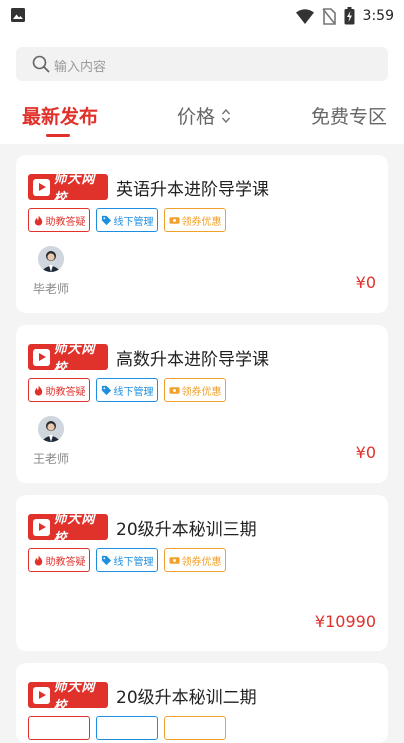 This screenshot has height=743, width=404. Describe the element at coordinates (51, 459) in the screenshot. I see `teacher-name: 王老师` at that location.